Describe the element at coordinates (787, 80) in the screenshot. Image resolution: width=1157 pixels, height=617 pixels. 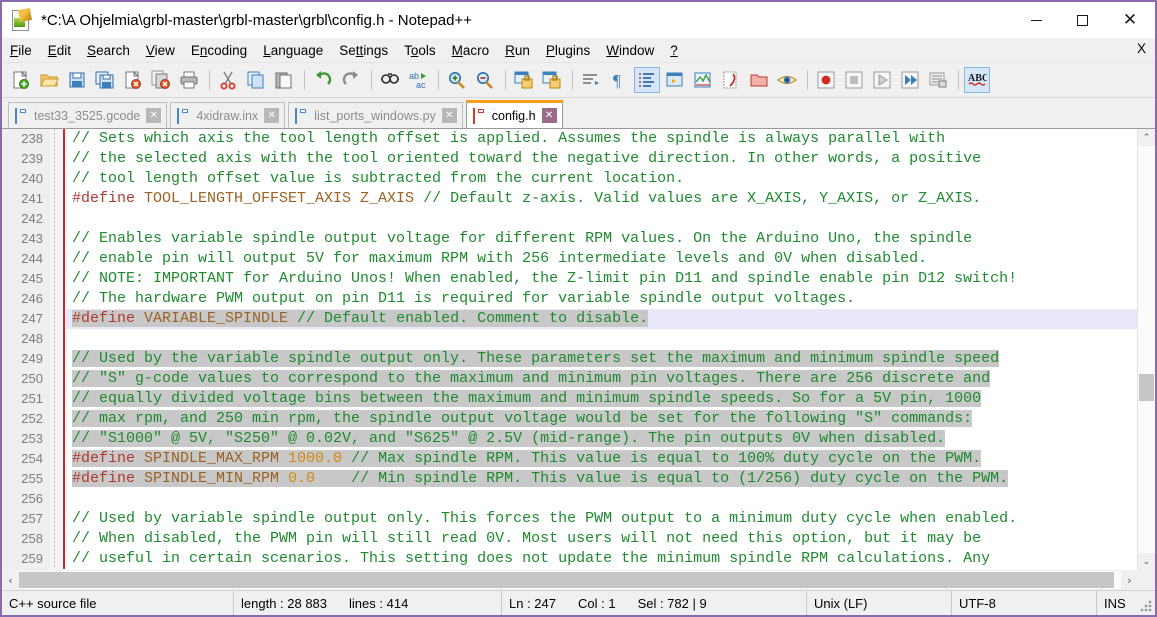
I see `monitoring-icon` at that location.